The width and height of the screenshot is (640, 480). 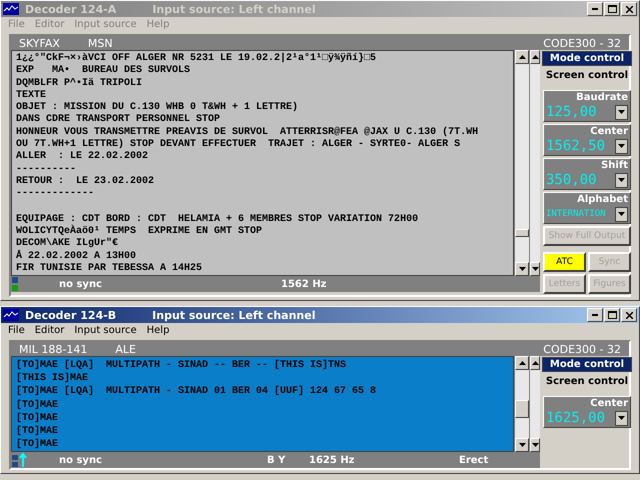 I want to click on polarity-status: Erect, so click(x=474, y=460).